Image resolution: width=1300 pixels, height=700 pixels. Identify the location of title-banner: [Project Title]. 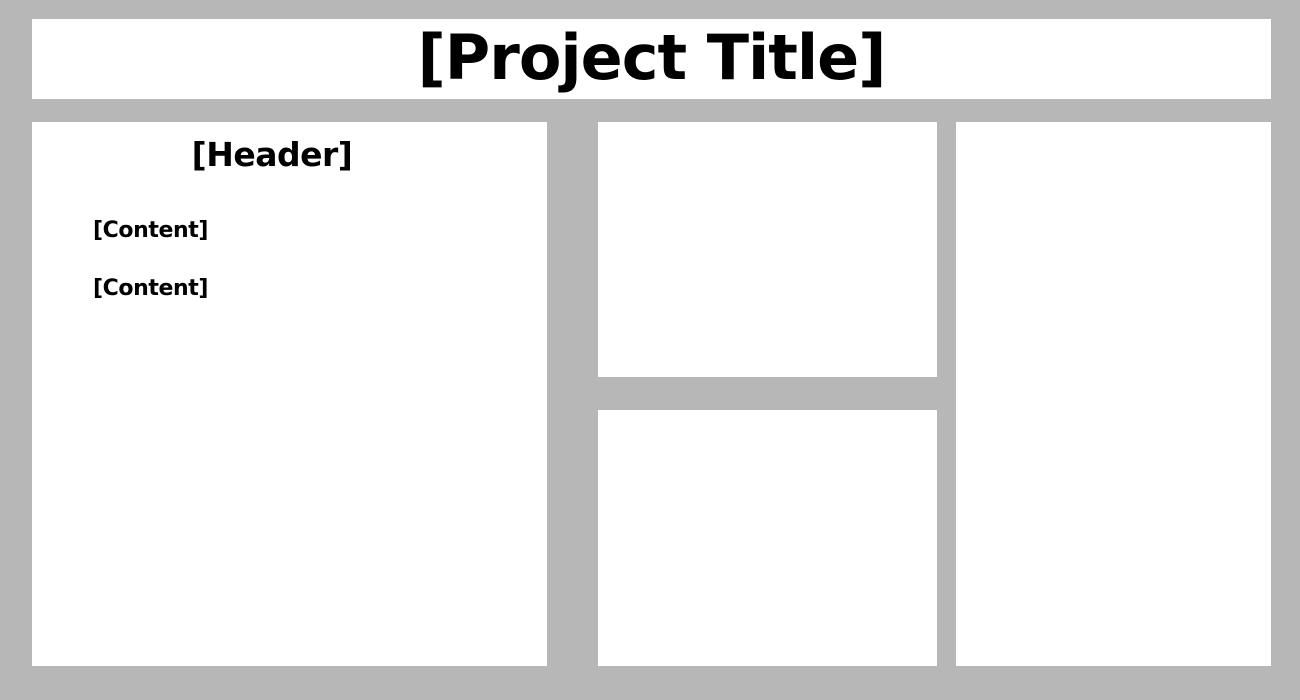
(651, 59).